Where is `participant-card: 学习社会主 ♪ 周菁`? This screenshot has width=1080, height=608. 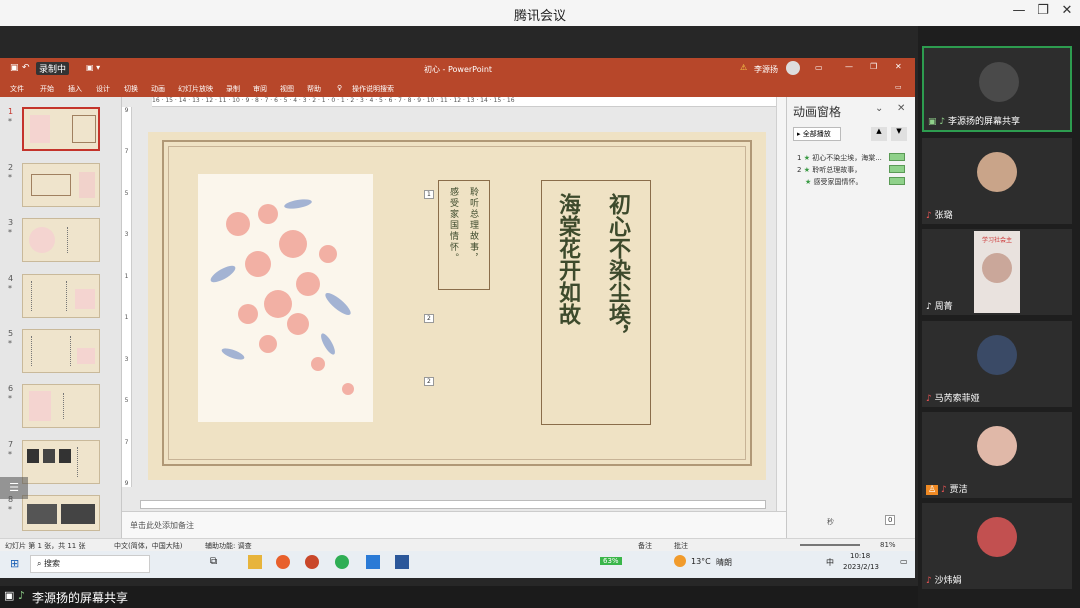 participant-card: 学习社会主 ♪ 周菁 is located at coordinates (997, 272).